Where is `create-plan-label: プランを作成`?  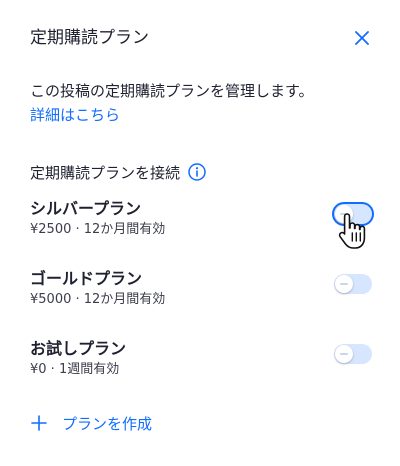 create-plan-label: プランを作成 is located at coordinates (107, 423).